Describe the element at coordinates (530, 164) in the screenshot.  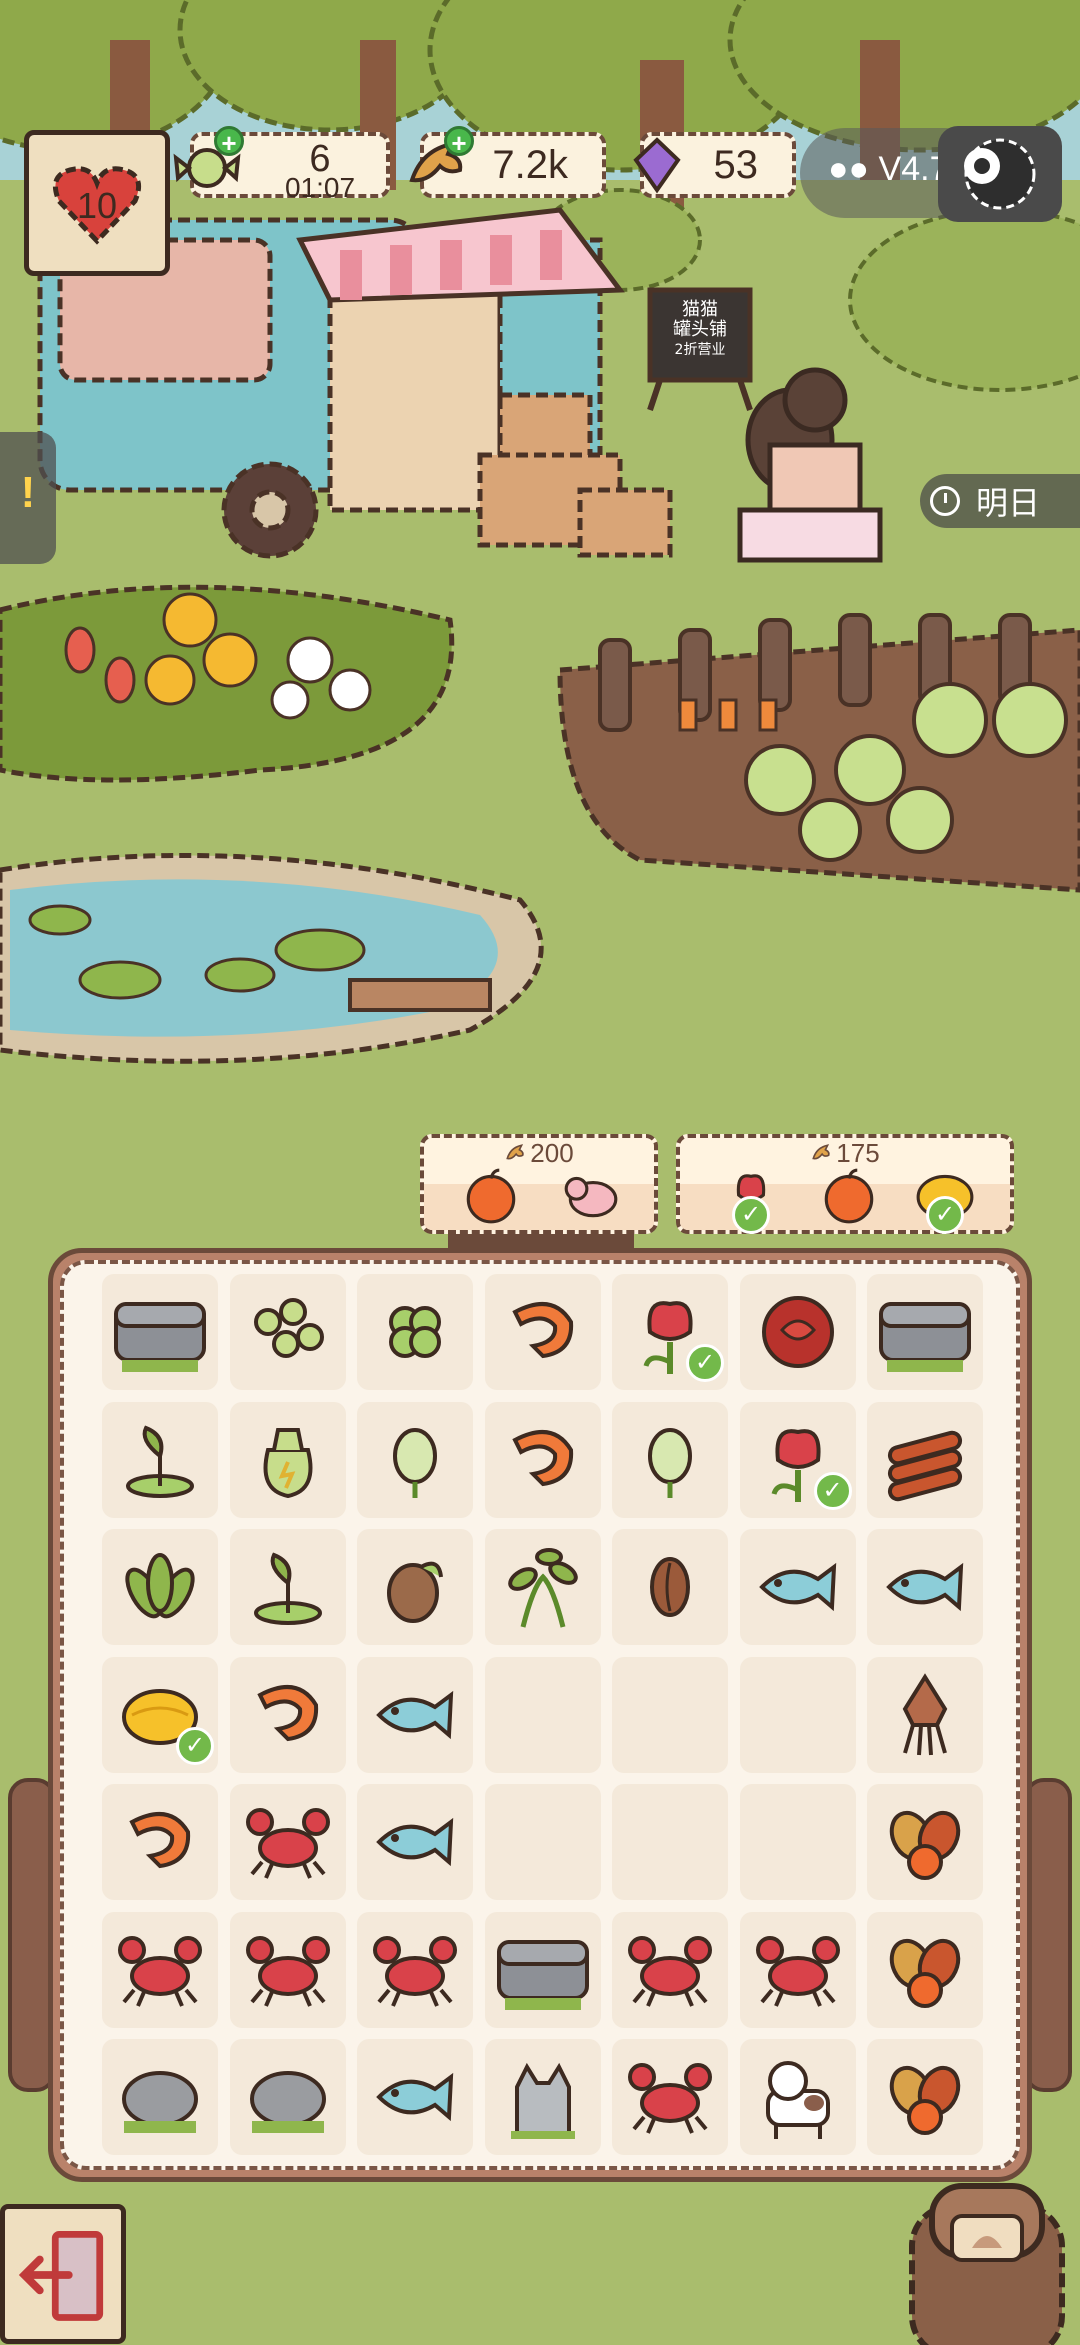
I see `fish-coin-count: 7.2k` at that location.